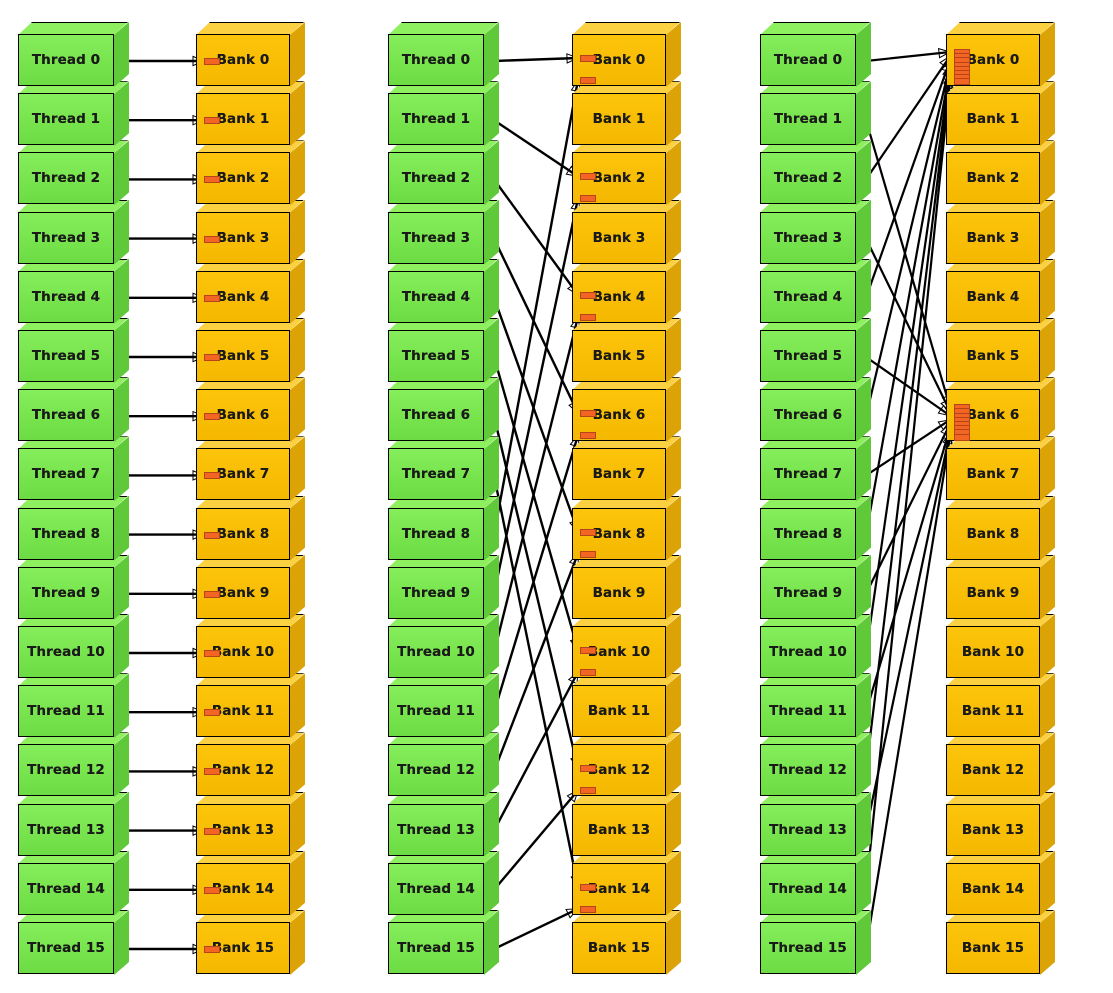 The height and width of the screenshot is (993, 1113). I want to click on thread-box-p2-label: Thread 2, so click(436, 178).